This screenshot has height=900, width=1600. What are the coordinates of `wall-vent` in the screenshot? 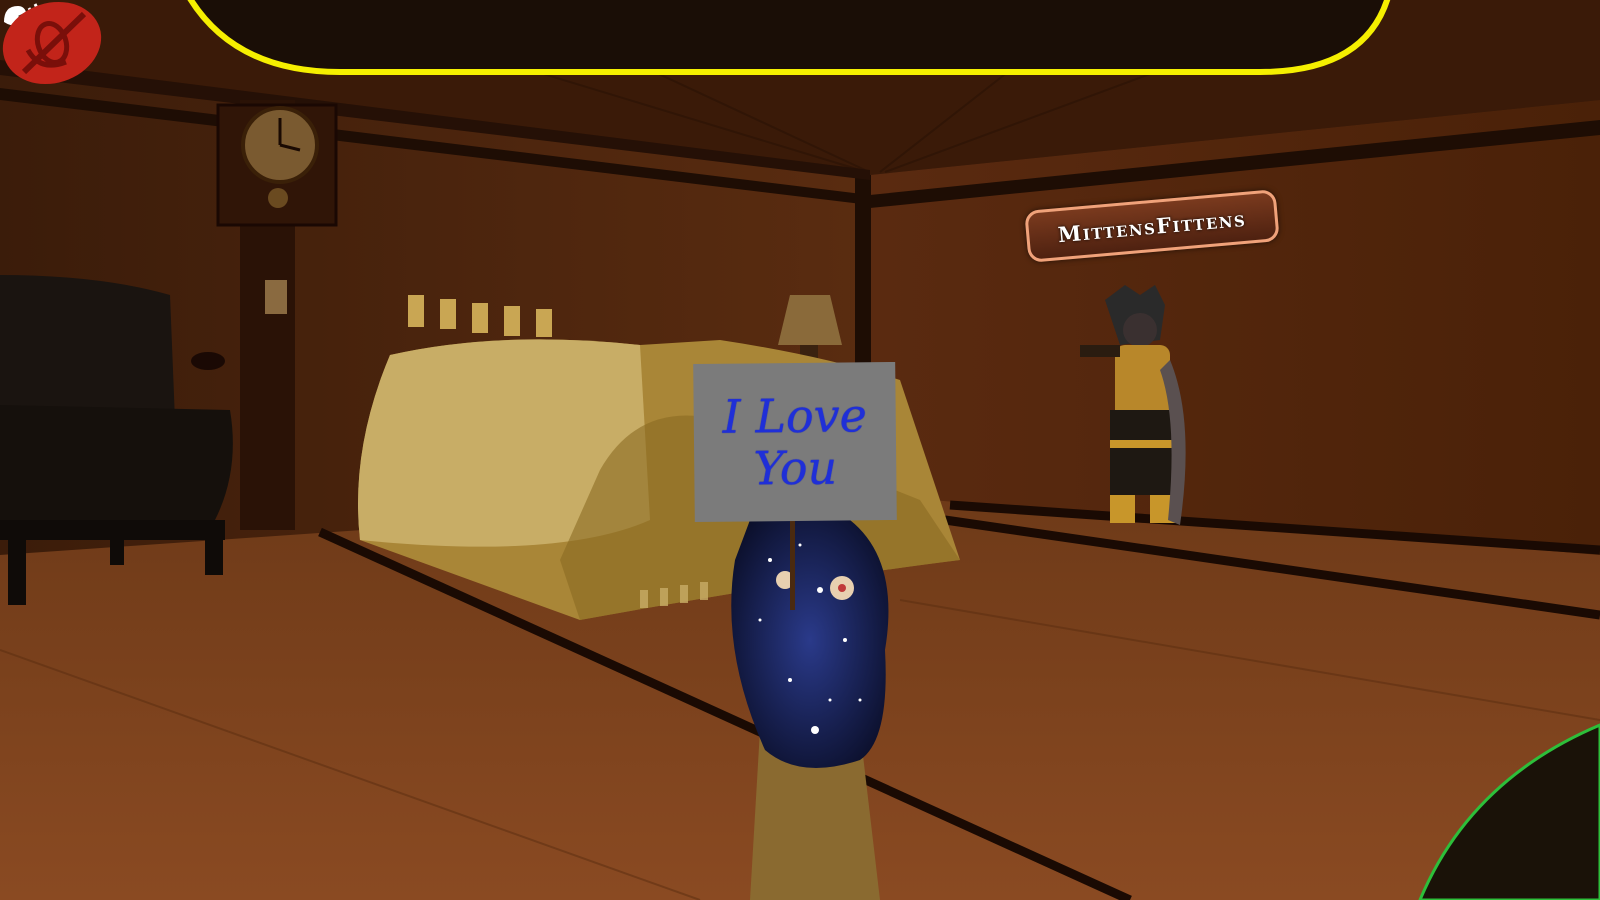 It's located at (208, 361).